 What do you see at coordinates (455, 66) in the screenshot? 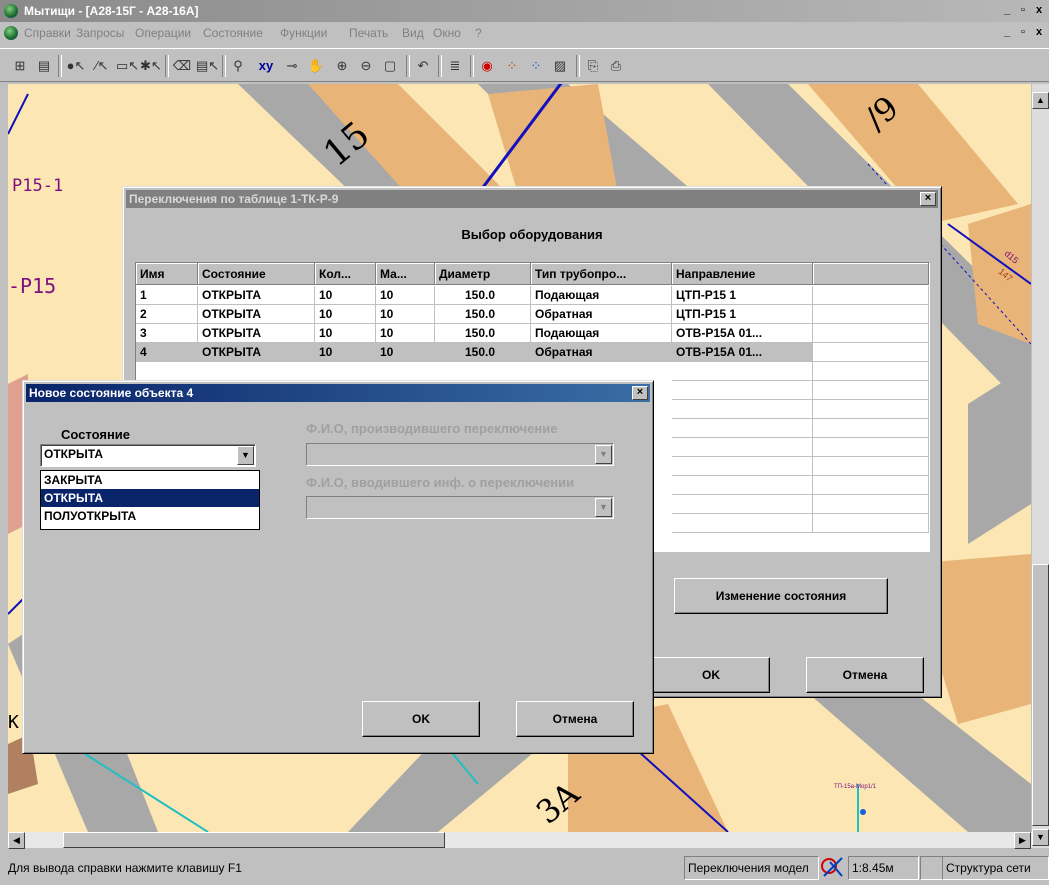
I see `switching-icon: ≣` at bounding box center [455, 66].